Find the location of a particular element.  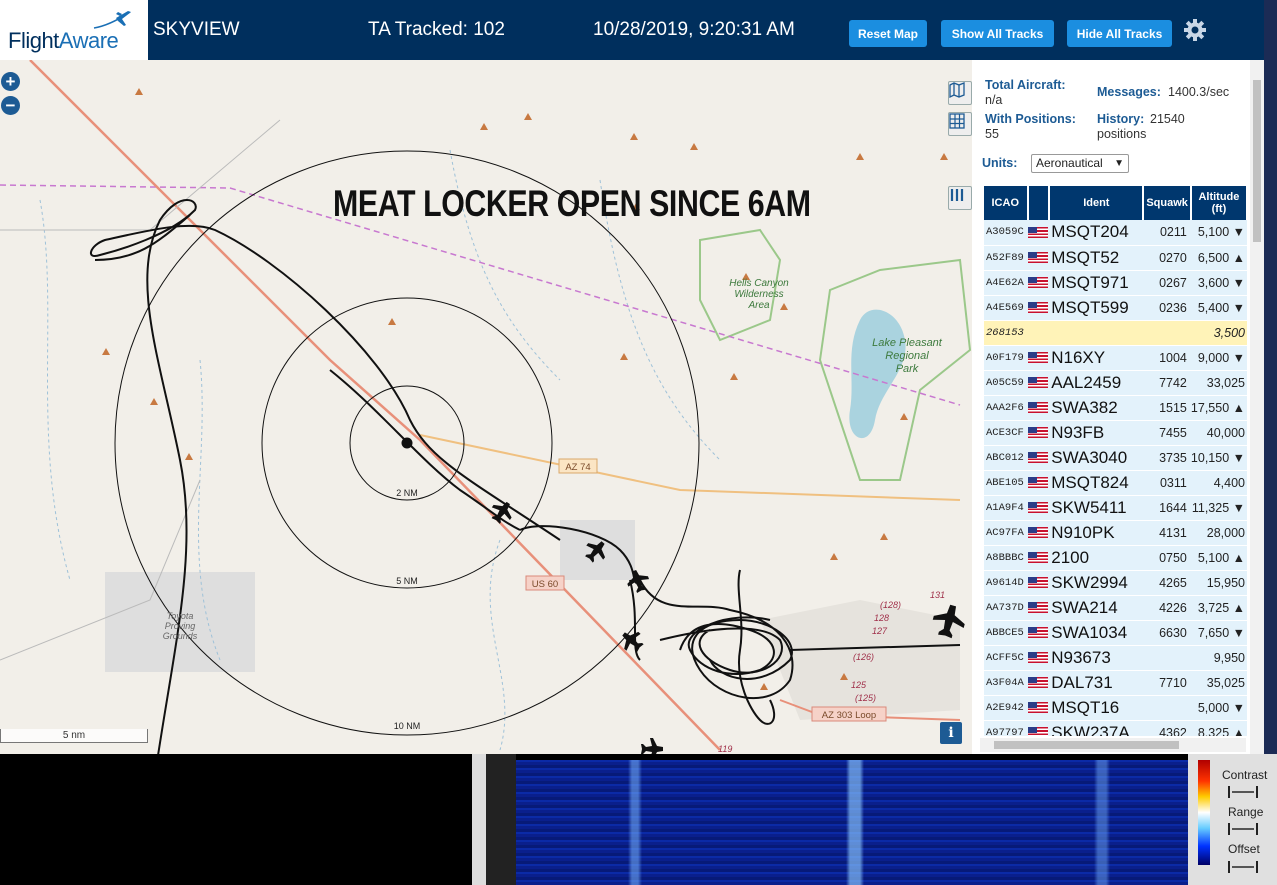

altitude-cell: 11,325 ▼ is located at coordinates (1218, 508).